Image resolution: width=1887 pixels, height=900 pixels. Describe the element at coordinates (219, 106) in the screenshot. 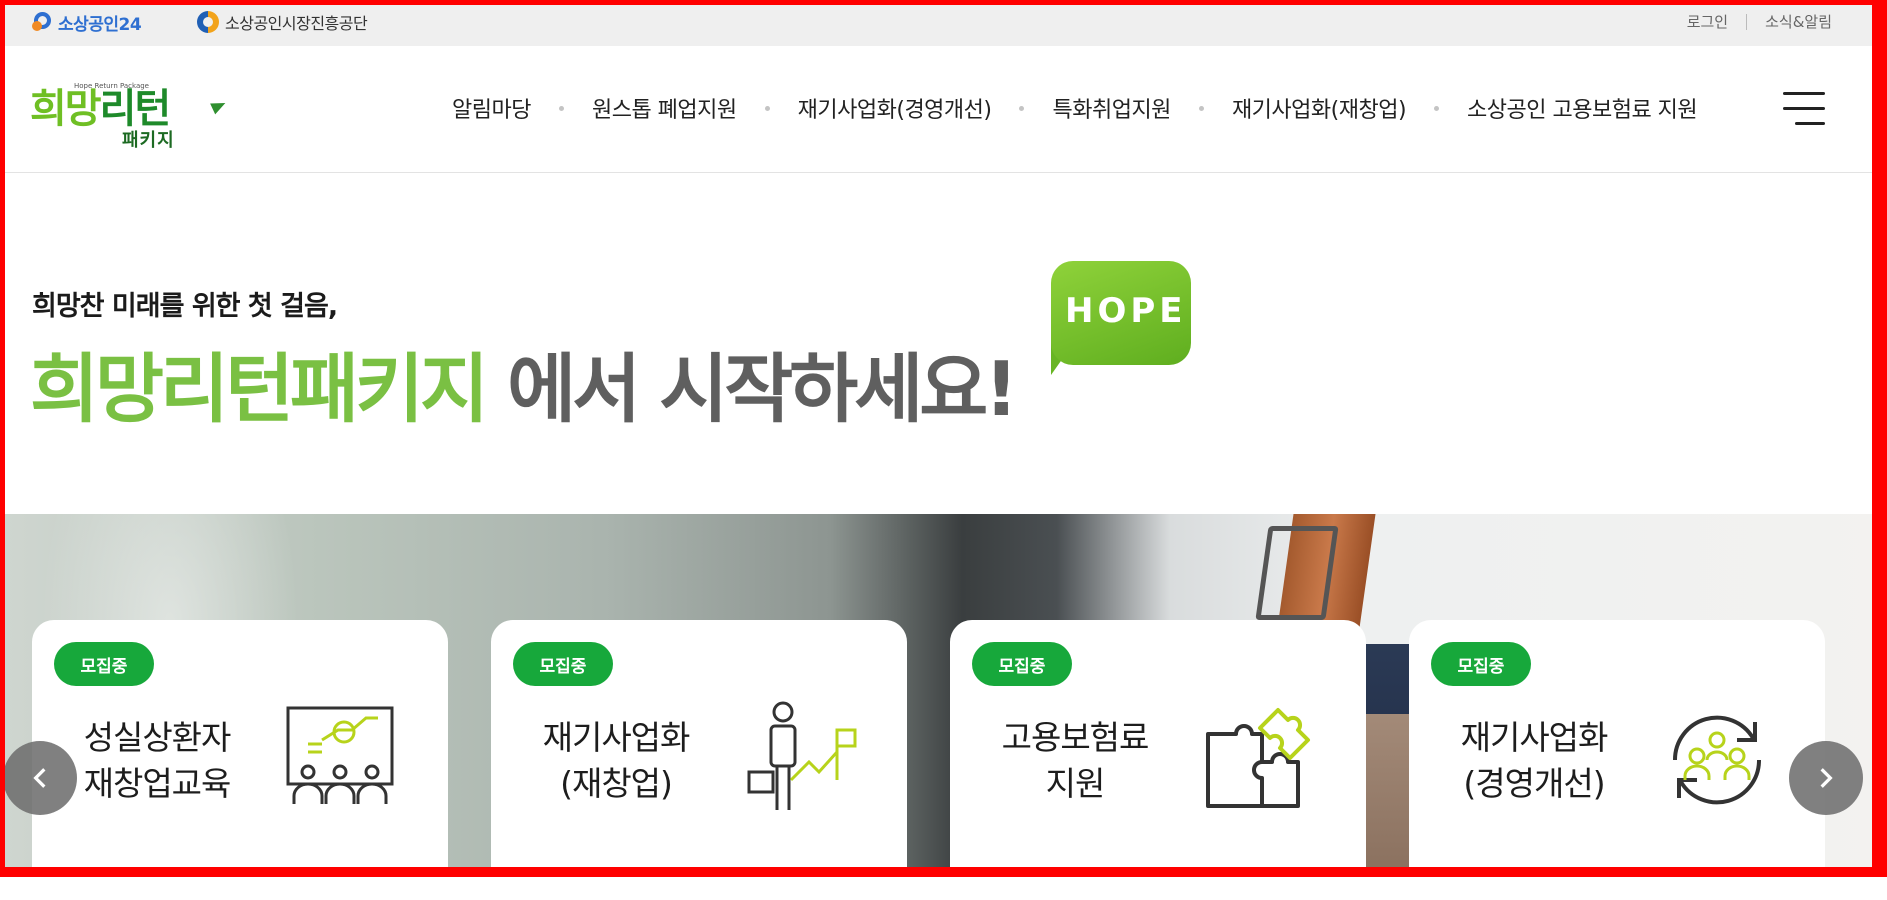

I see `logo-arrow-icon` at that location.